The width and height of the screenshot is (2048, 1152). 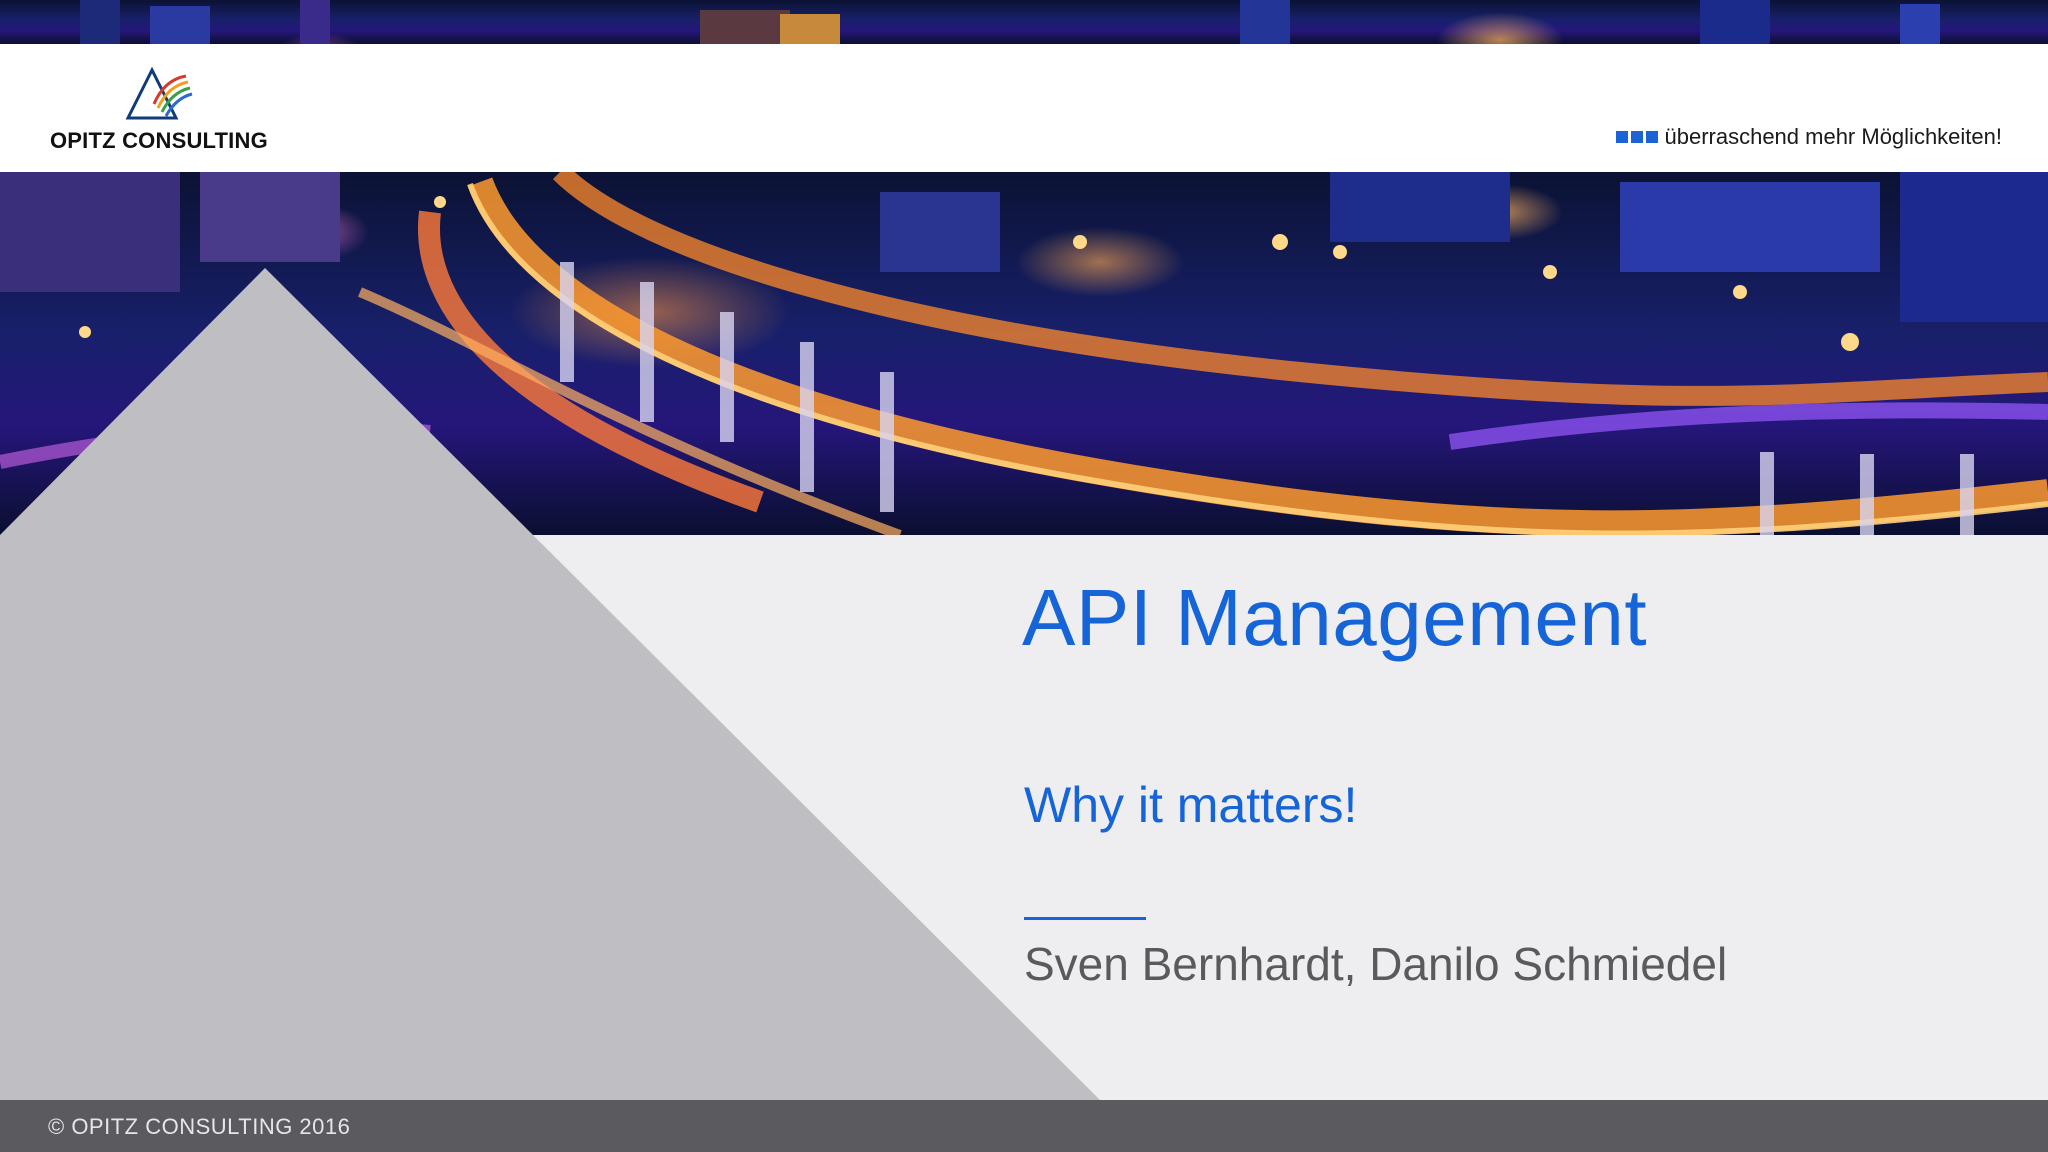 I want to click on city-photo-strip, so click(x=1024, y=22).